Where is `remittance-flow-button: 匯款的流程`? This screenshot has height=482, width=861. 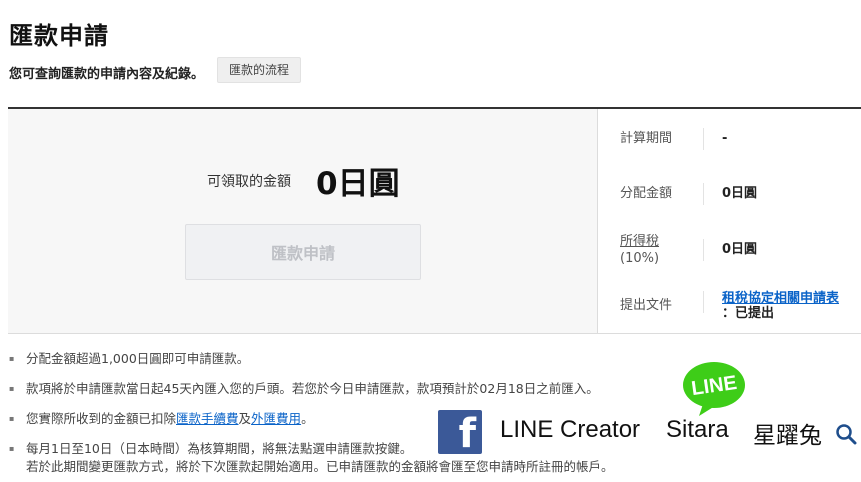
remittance-flow-button: 匯款的流程 is located at coordinates (259, 70).